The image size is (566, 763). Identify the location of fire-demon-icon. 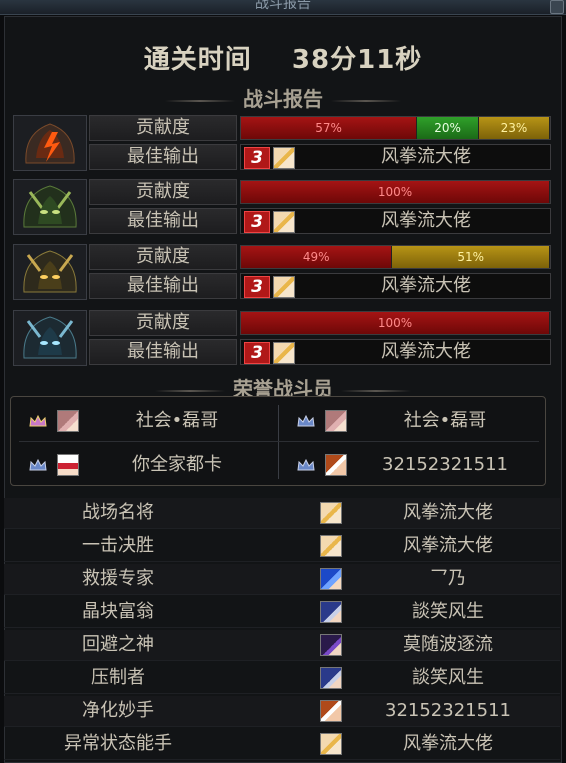
(50, 143).